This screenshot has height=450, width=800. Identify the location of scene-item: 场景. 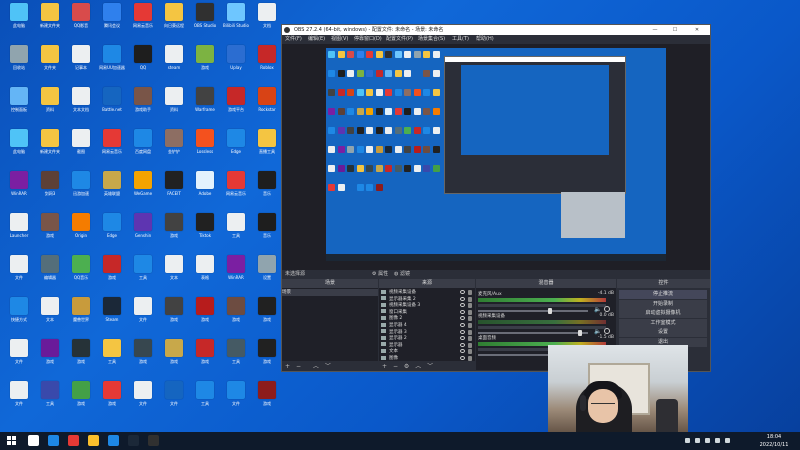
(330, 292).